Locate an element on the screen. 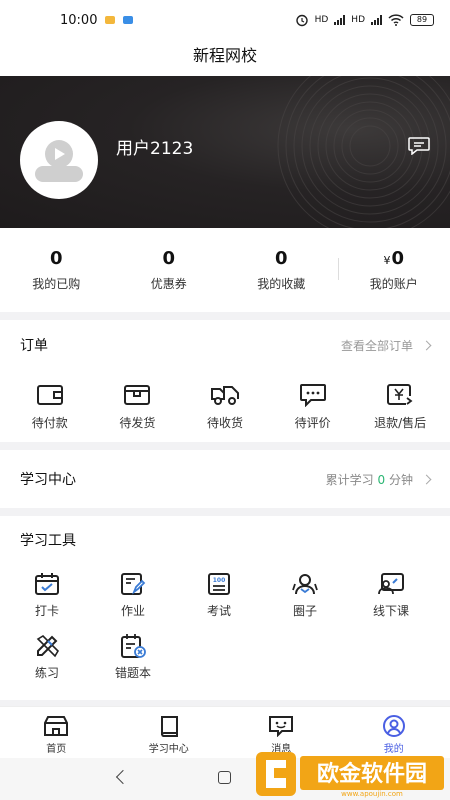  order-status-row: 待付款 待发货 待收货 待评价 退款/售后 is located at coordinates (225, 400).